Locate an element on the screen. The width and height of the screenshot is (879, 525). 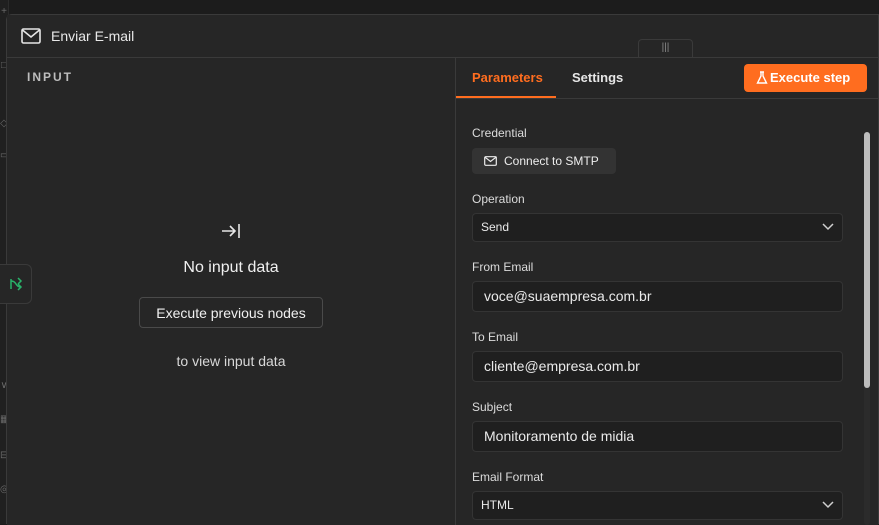
input-panel-label: INPUT is located at coordinates (50, 77).